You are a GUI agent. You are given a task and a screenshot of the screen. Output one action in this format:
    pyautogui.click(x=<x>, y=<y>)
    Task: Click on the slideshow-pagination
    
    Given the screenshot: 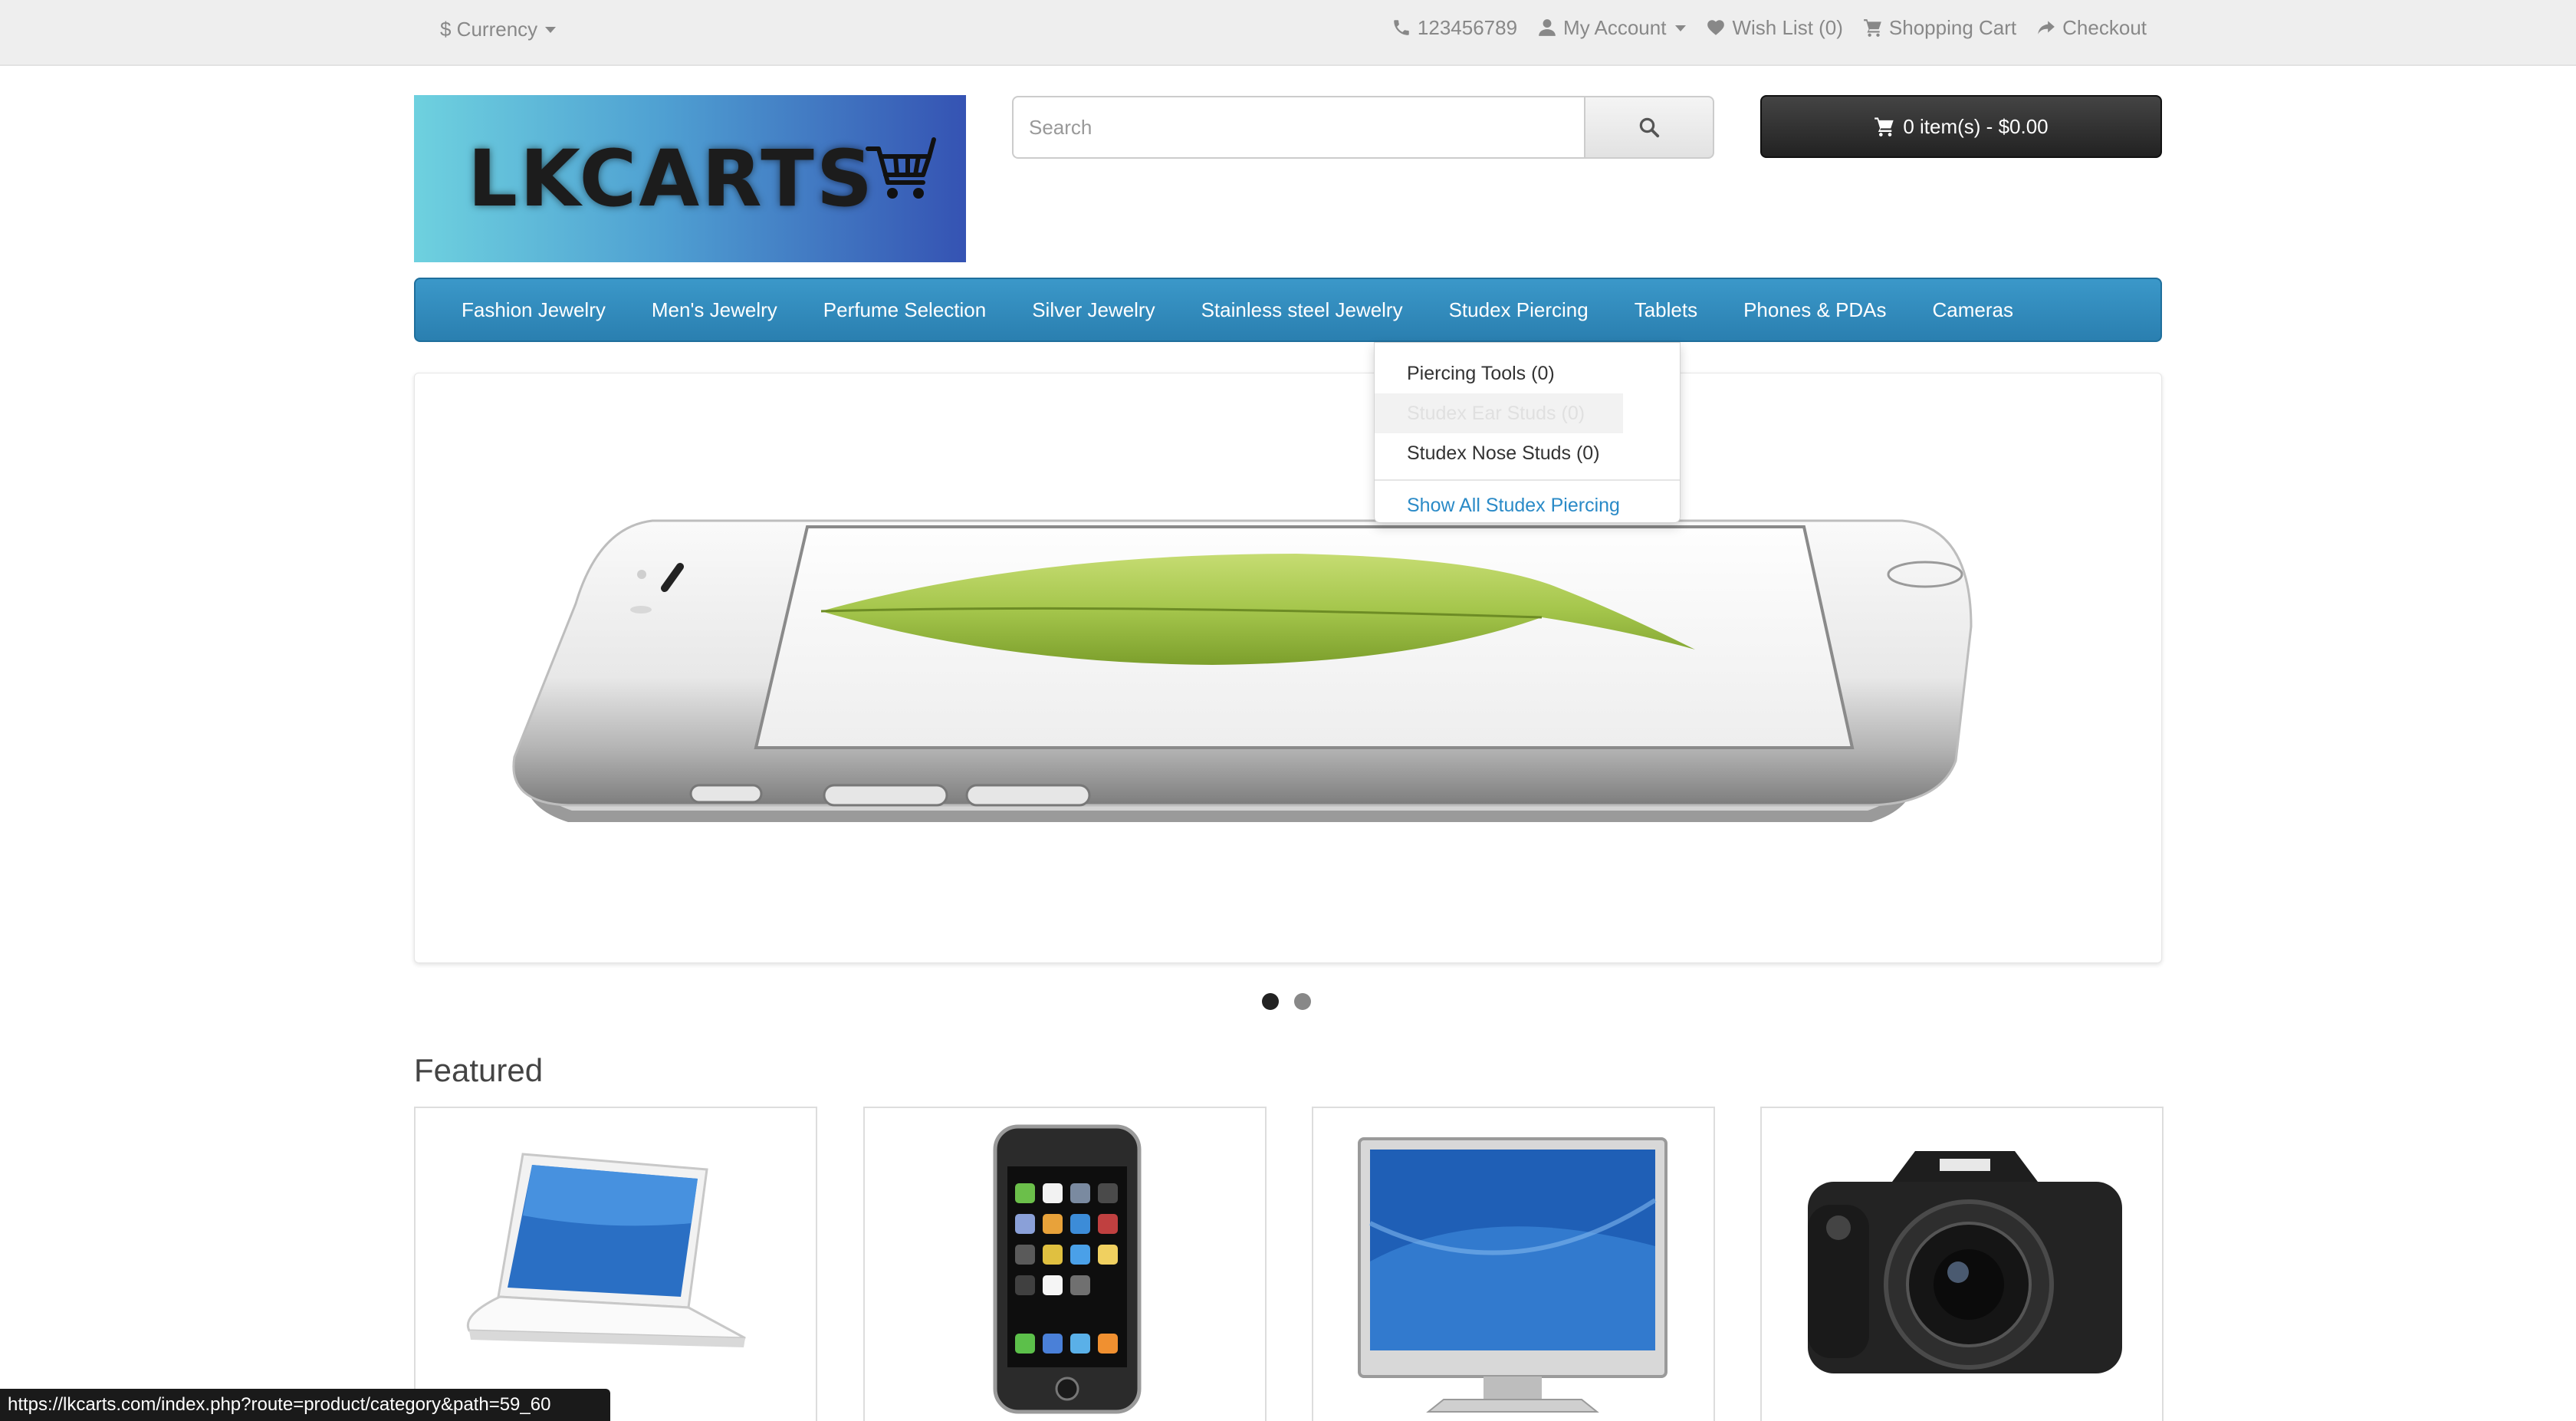 What is the action you would take?
    pyautogui.click(x=1286, y=1002)
    